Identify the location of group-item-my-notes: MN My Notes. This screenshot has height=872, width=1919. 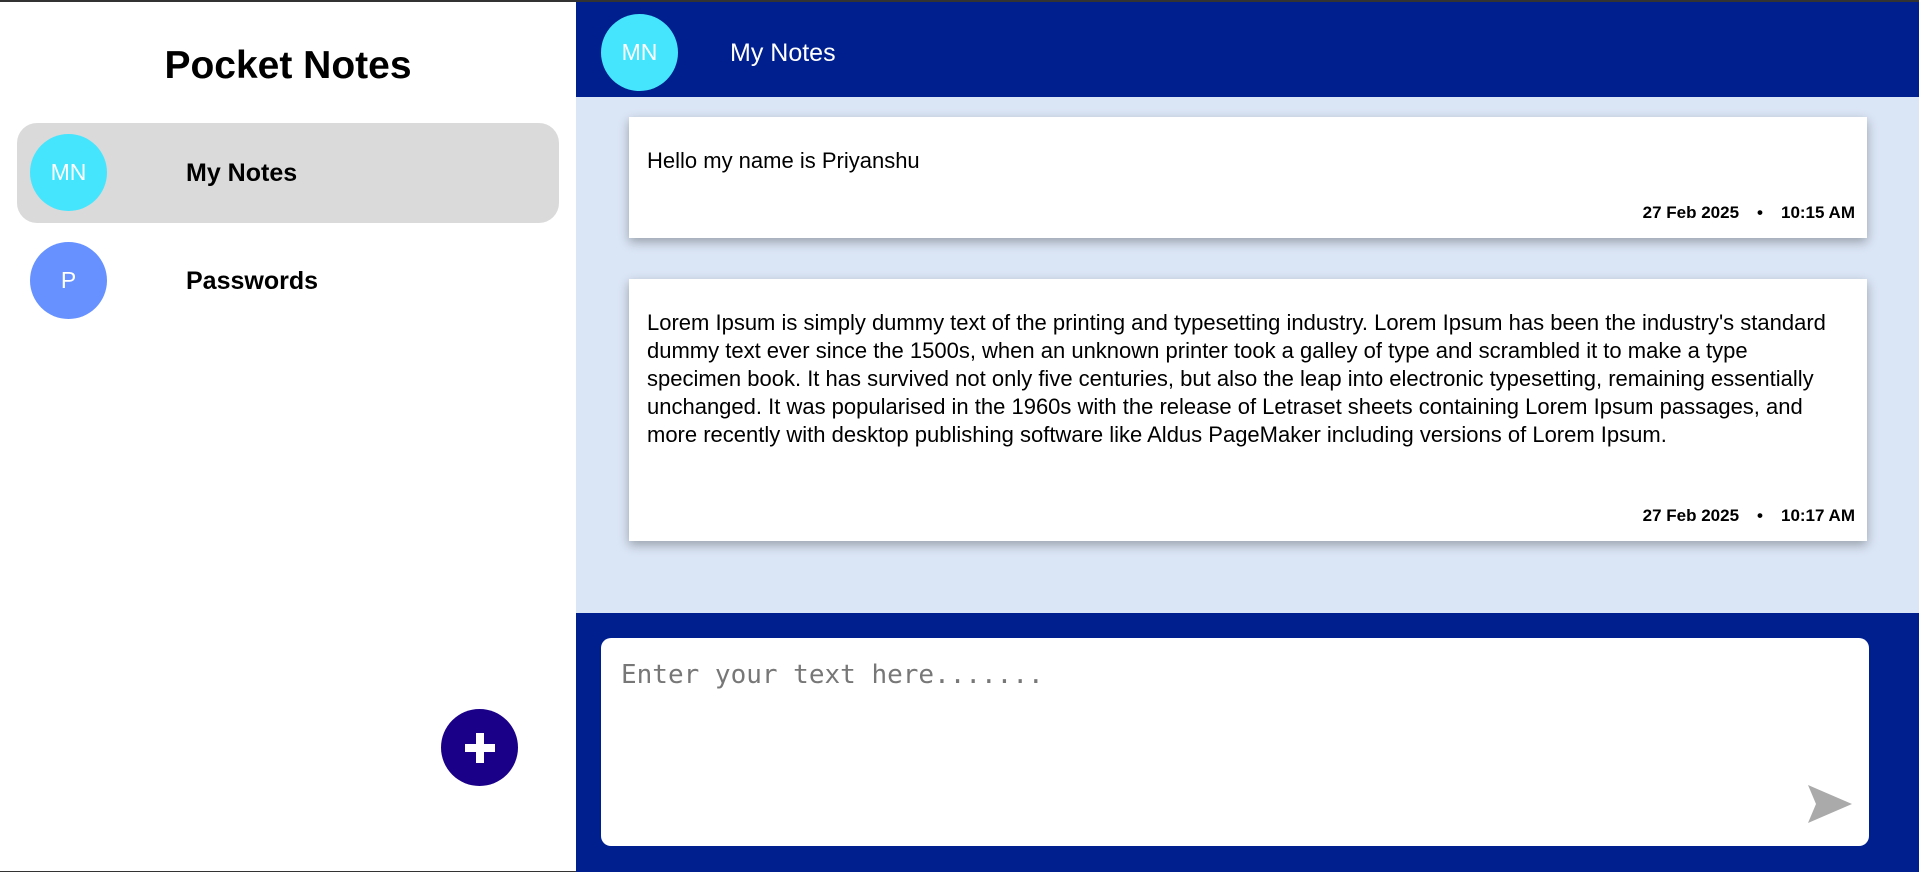
(288, 173).